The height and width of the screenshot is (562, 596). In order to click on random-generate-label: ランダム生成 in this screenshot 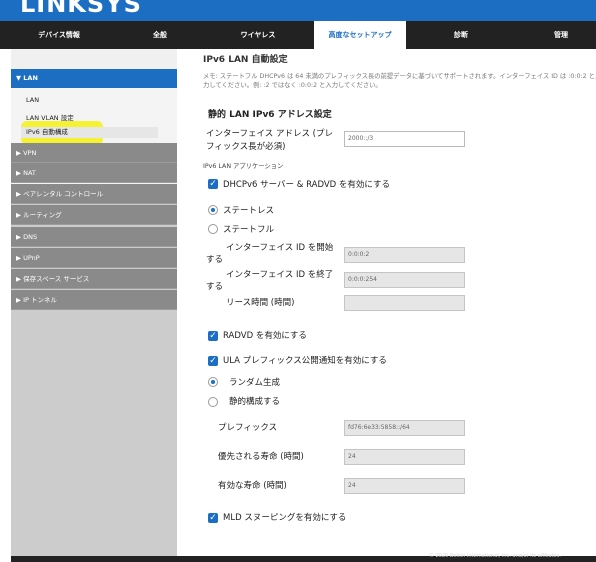, I will do `click(255, 383)`.